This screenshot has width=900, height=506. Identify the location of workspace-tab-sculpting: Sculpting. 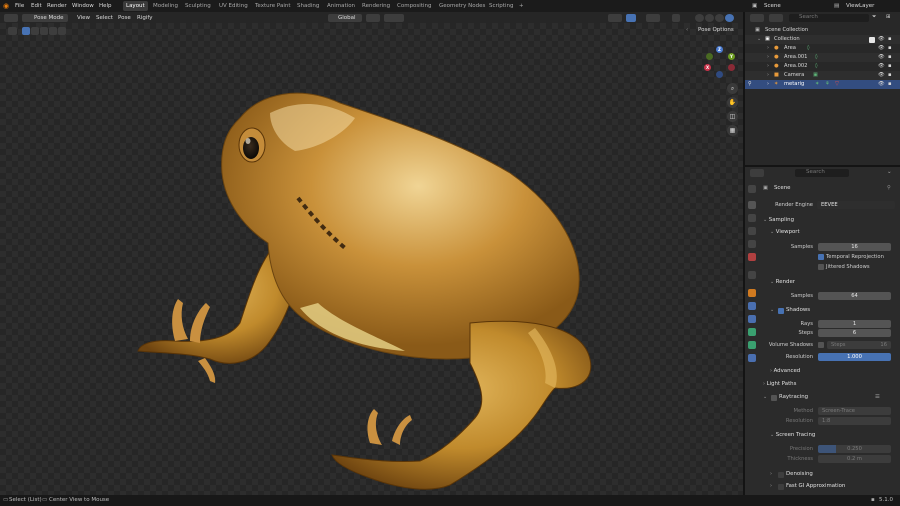
(198, 6).